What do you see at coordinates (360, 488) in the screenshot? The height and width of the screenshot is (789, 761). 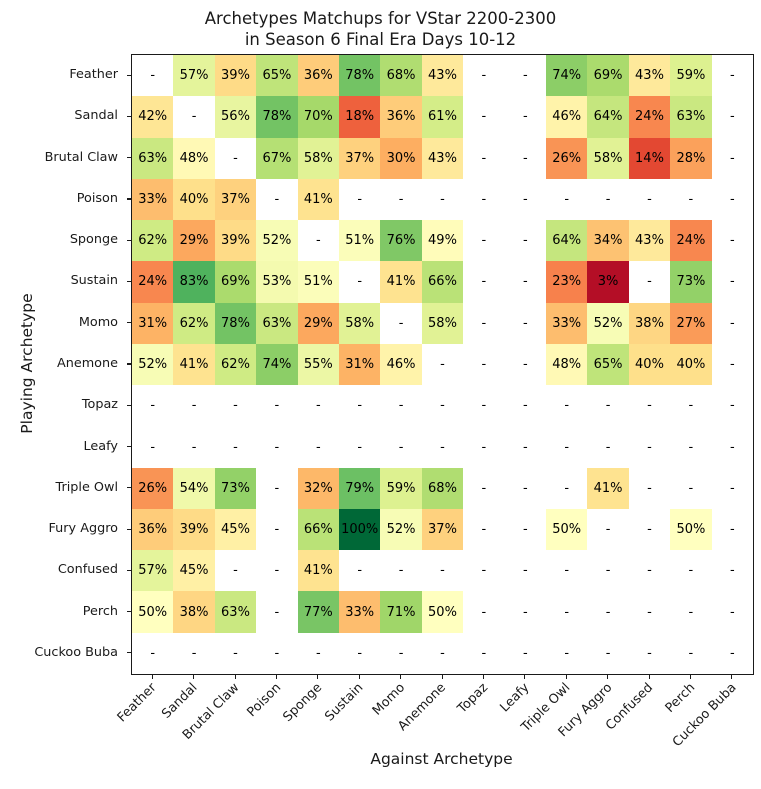 I see `heatmap-cell: 79%` at bounding box center [360, 488].